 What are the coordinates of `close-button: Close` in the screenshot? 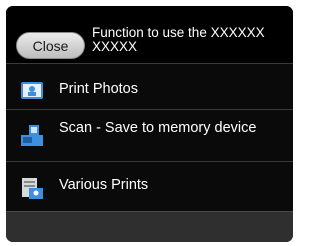 It's located at (50, 45).